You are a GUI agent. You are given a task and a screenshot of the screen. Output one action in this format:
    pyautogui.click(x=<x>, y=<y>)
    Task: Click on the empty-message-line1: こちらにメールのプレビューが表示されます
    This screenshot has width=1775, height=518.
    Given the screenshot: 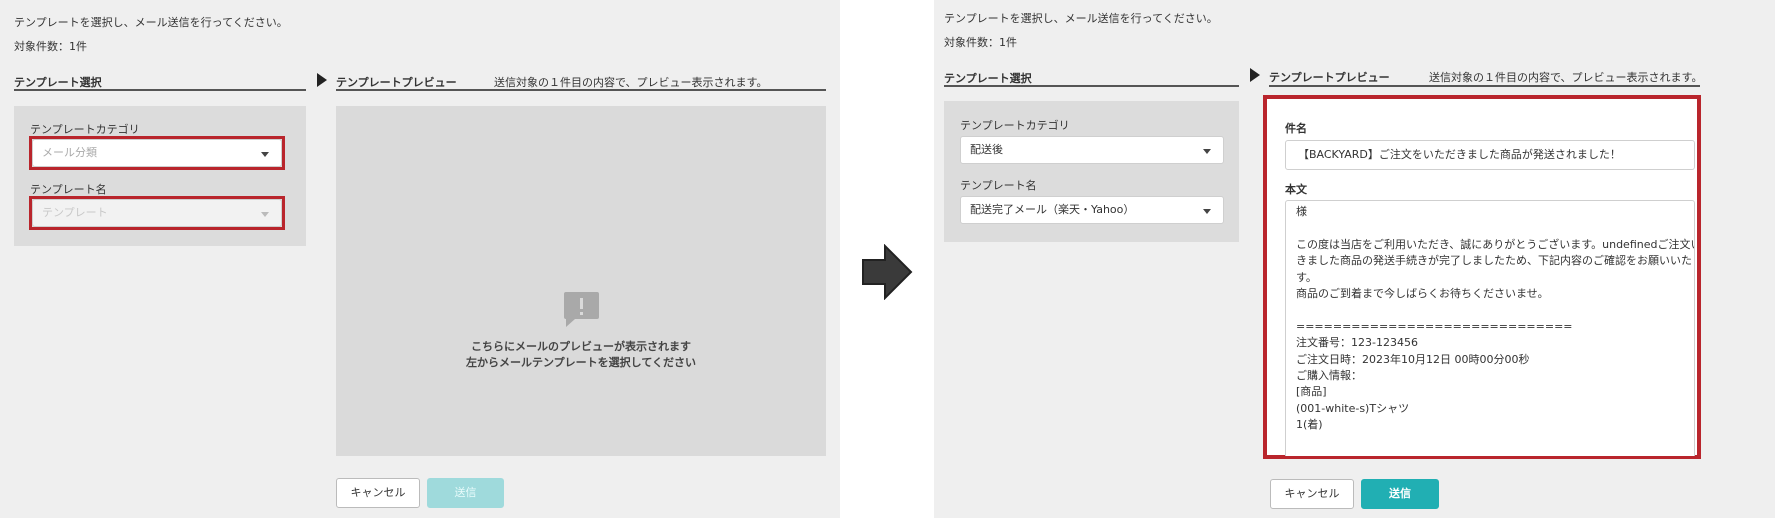 What is the action you would take?
    pyautogui.click(x=581, y=346)
    